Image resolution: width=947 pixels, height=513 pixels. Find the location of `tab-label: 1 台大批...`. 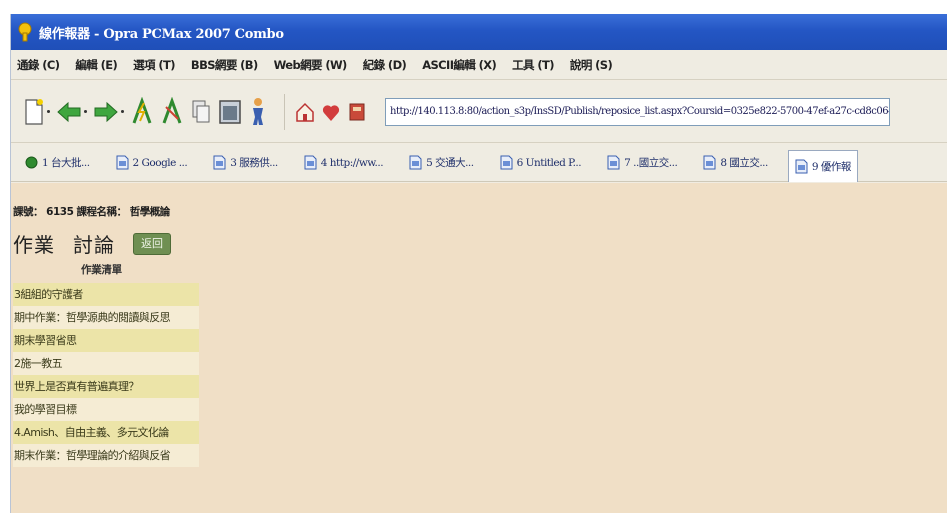

tab-label: 1 台大批... is located at coordinates (66, 163).